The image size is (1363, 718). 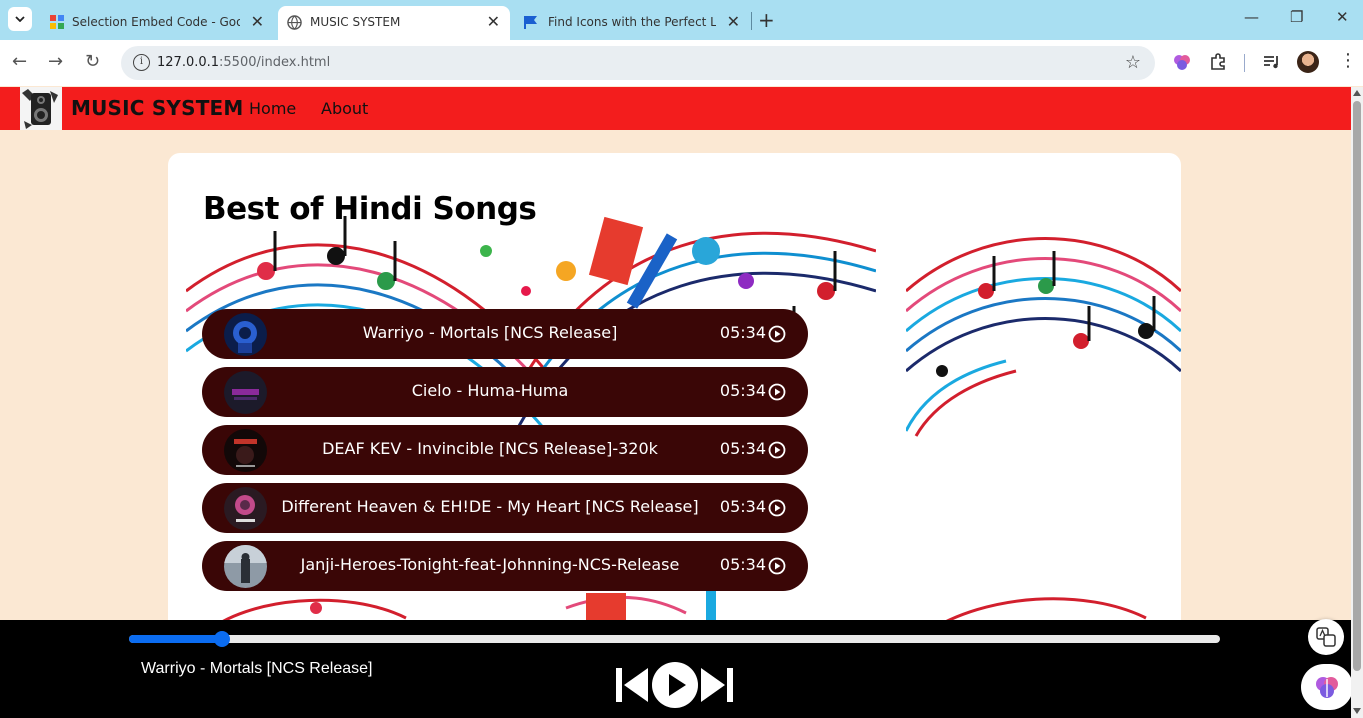 What do you see at coordinates (632, 685) in the screenshot?
I see `previous-track-icon` at bounding box center [632, 685].